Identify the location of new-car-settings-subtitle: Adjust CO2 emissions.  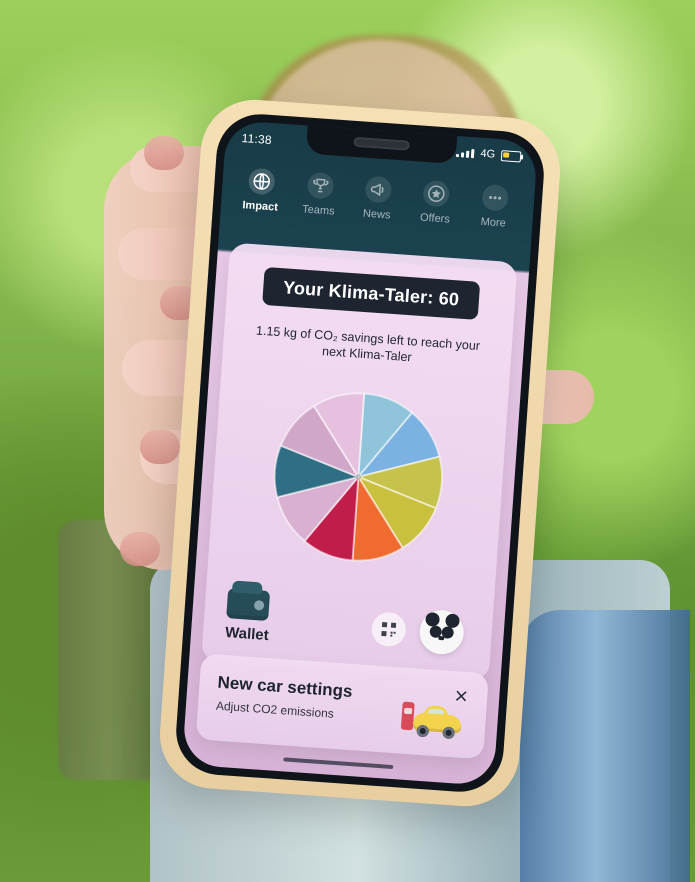
(275, 709).